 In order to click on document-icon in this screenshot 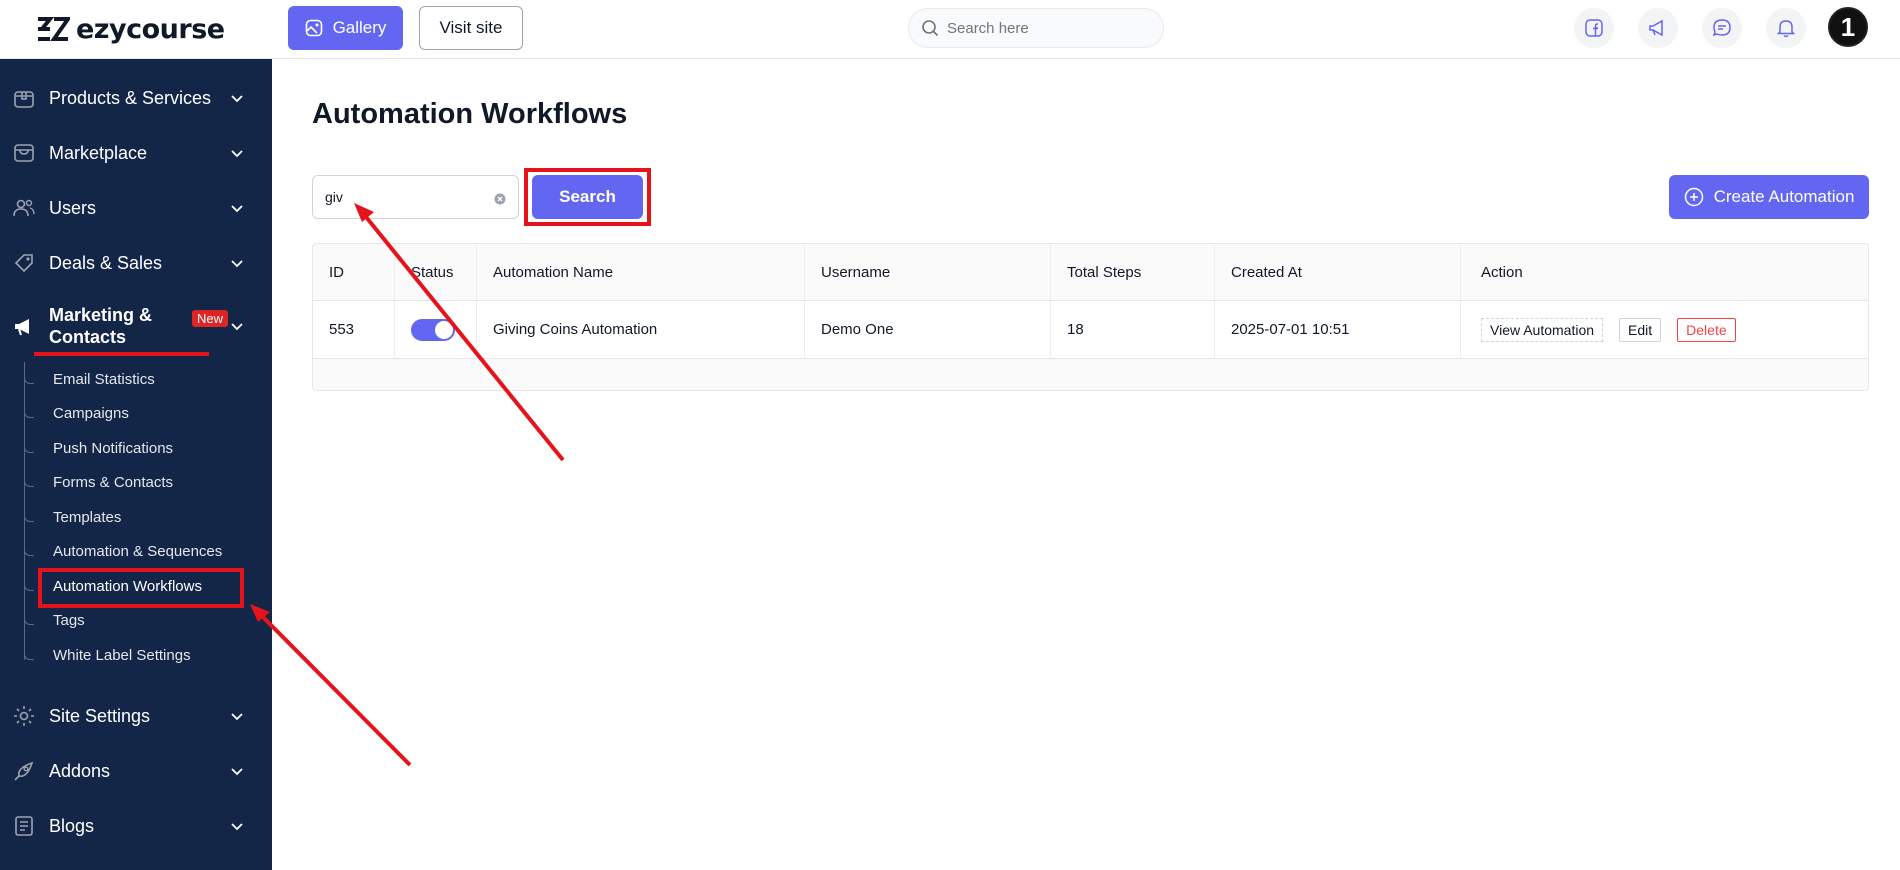, I will do `click(24, 826)`.